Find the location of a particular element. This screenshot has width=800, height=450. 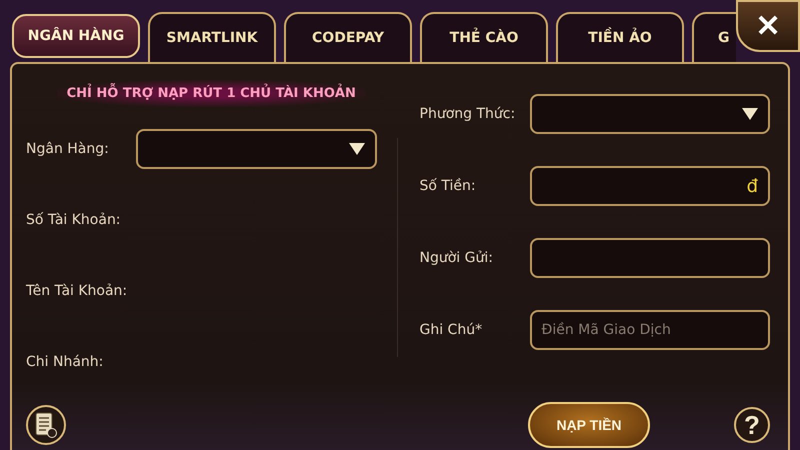

close-button: ✕ is located at coordinates (768, 26).